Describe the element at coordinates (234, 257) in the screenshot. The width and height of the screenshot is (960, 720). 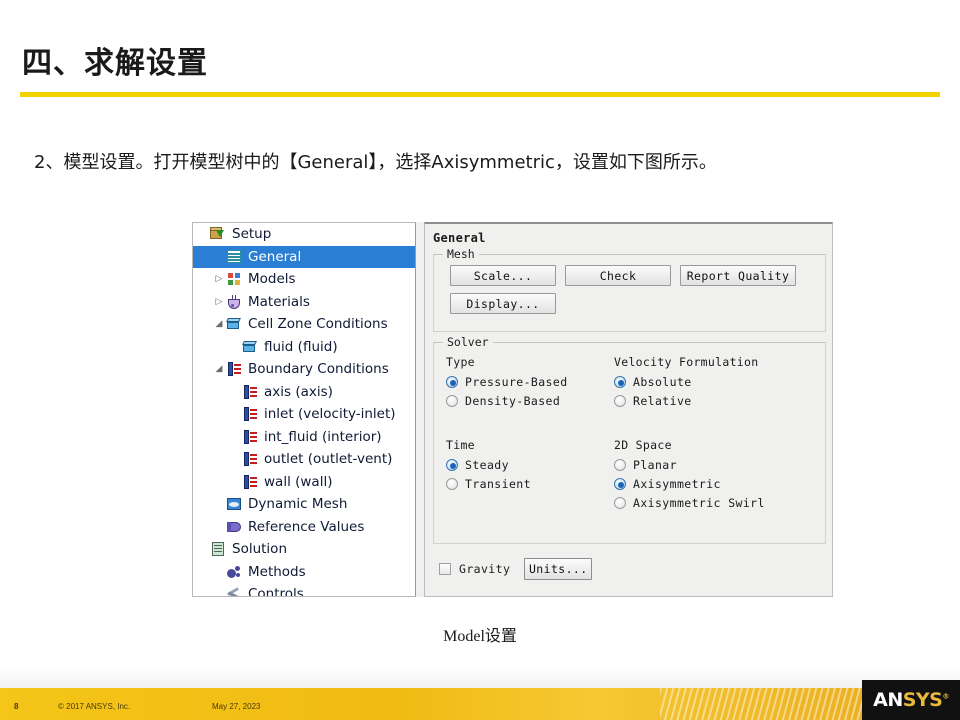
I see `general-icon` at that location.